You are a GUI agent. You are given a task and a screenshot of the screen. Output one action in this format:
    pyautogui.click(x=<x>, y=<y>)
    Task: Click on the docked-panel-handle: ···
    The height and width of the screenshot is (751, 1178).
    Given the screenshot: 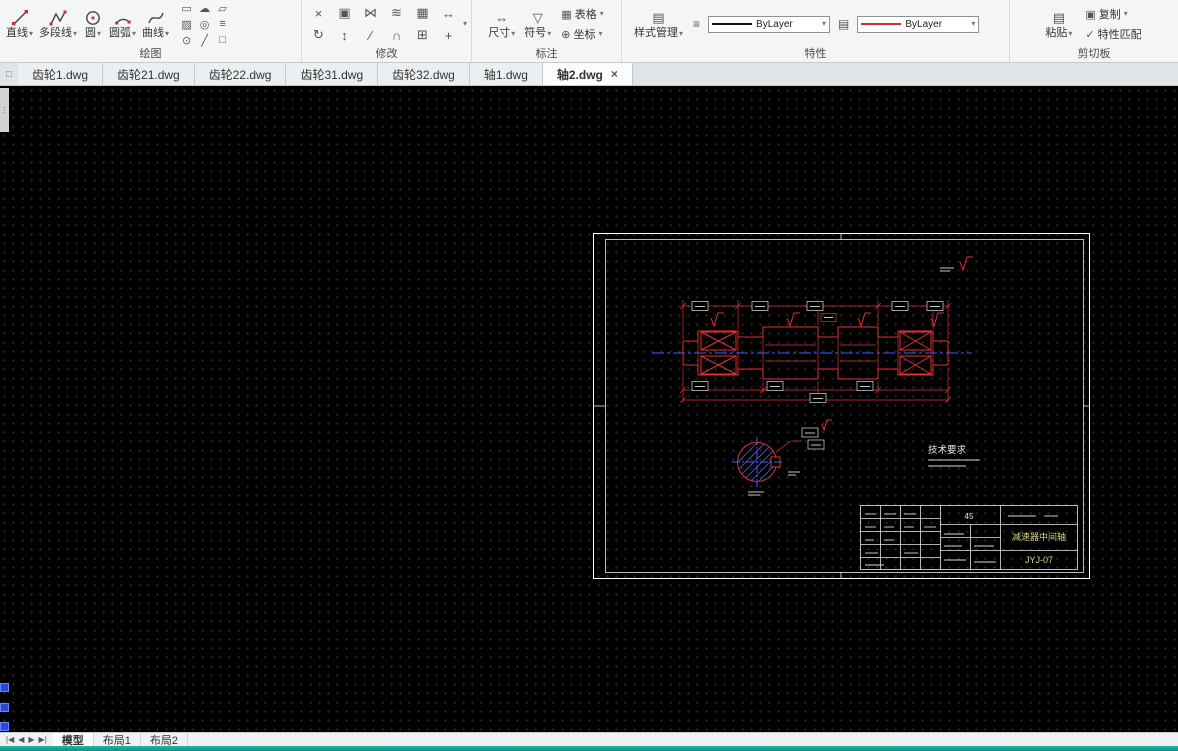 What is the action you would take?
    pyautogui.click(x=4, y=110)
    